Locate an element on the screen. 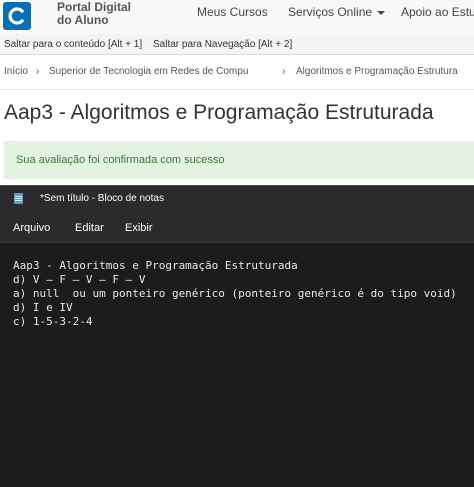 This screenshot has width=474, height=487. nav-servicos-online-label: Serviços Online is located at coordinates (330, 12).